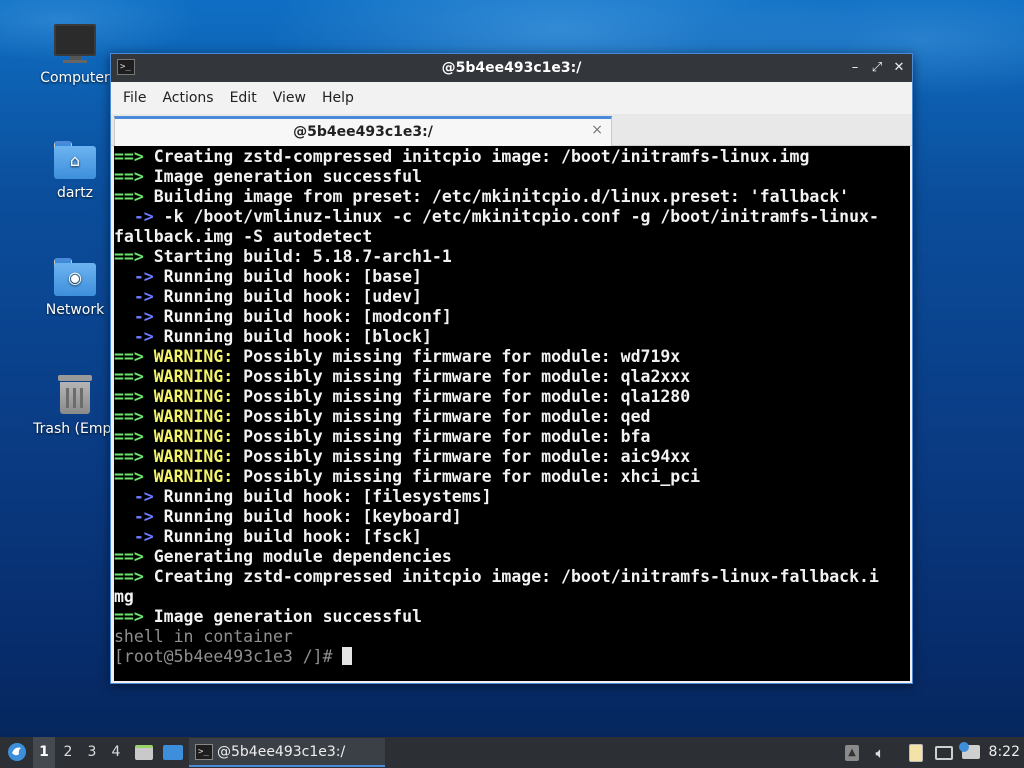 This screenshot has width=1024, height=768. Describe the element at coordinates (44, 752) in the screenshot. I see `workspace-1: 1` at that location.